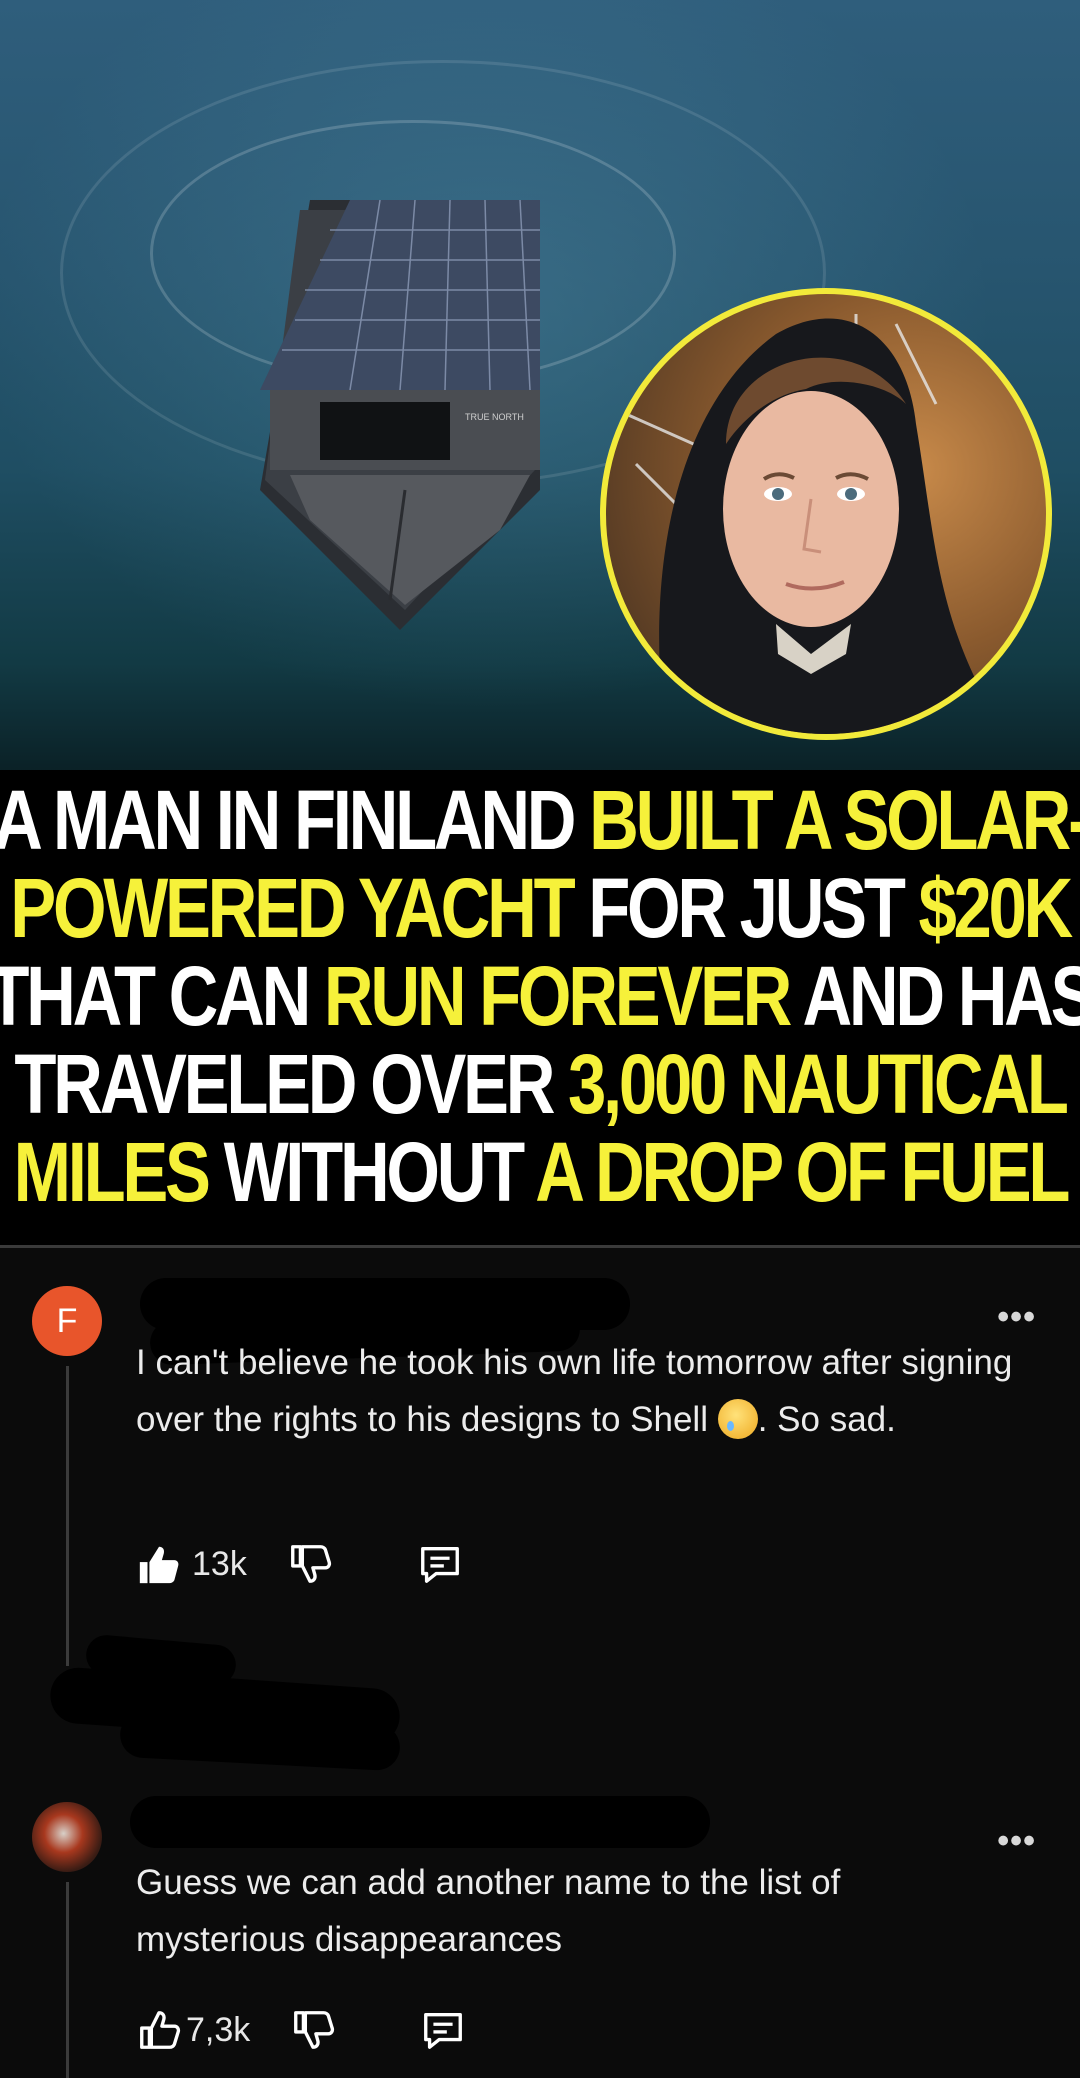 The height and width of the screenshot is (2078, 1080). What do you see at coordinates (540, 820) in the screenshot?
I see `headline-line-1: A MAN IN FINLAND BUILT A SOLAR-` at bounding box center [540, 820].